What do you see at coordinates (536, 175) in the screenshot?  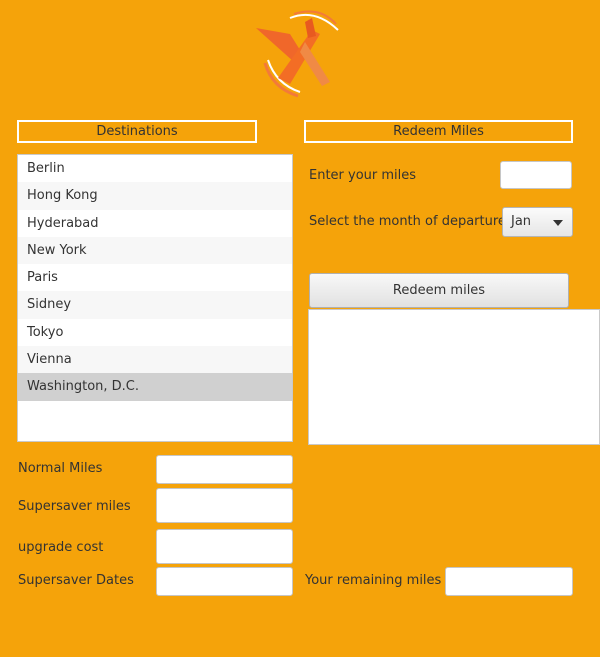 I see `enter-miles-field` at bounding box center [536, 175].